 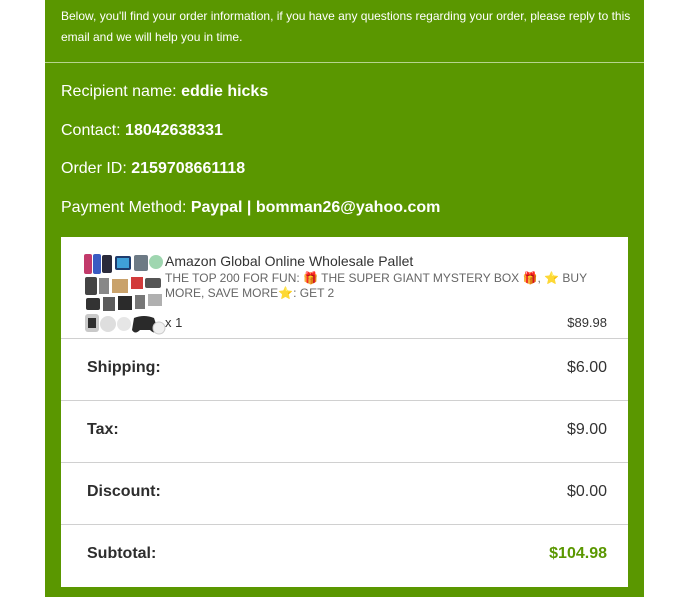 I want to click on summary-row-tax: Tax: $9.00, so click(x=344, y=431).